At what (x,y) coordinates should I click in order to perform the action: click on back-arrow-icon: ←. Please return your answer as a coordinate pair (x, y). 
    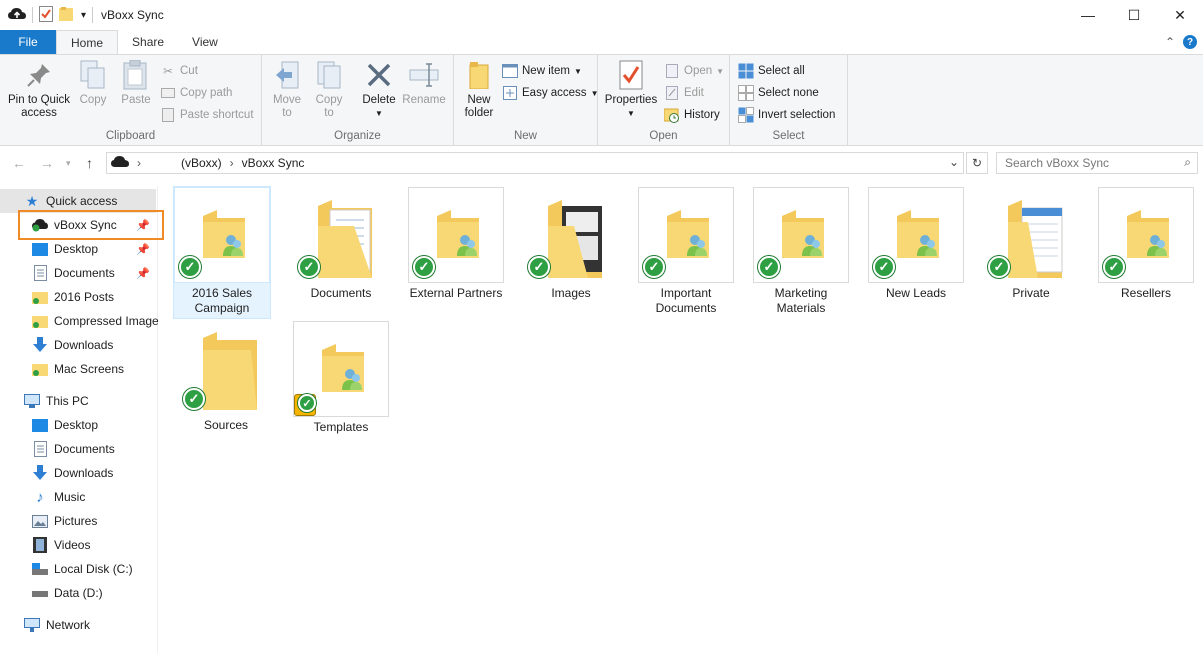
    Looking at the image, I should click on (19, 163).